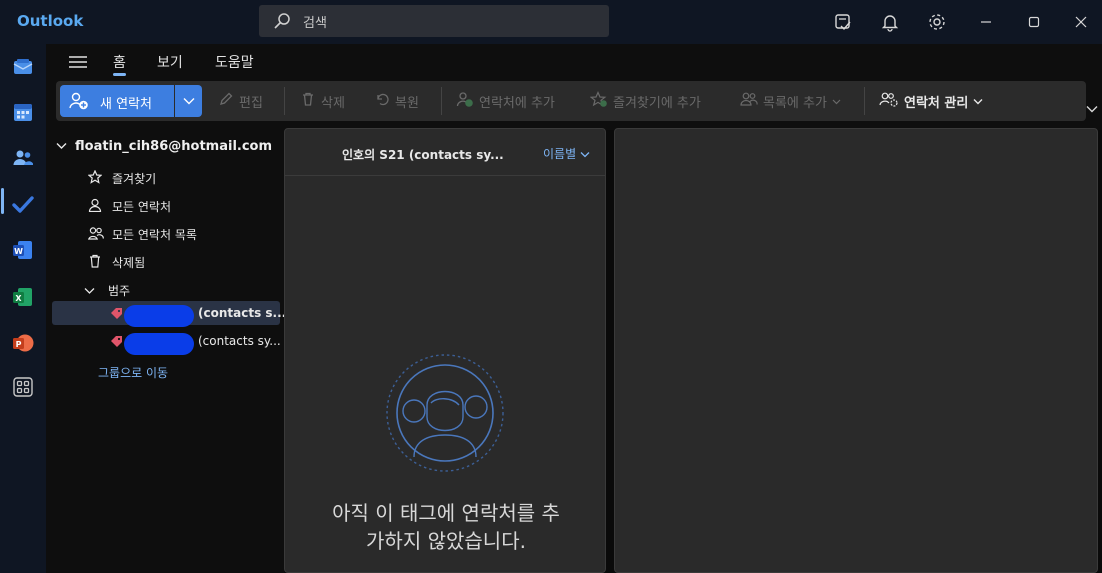 The height and width of the screenshot is (573, 1102). Describe the element at coordinates (234, 62) in the screenshot. I see `tab-help: 도움말` at that location.